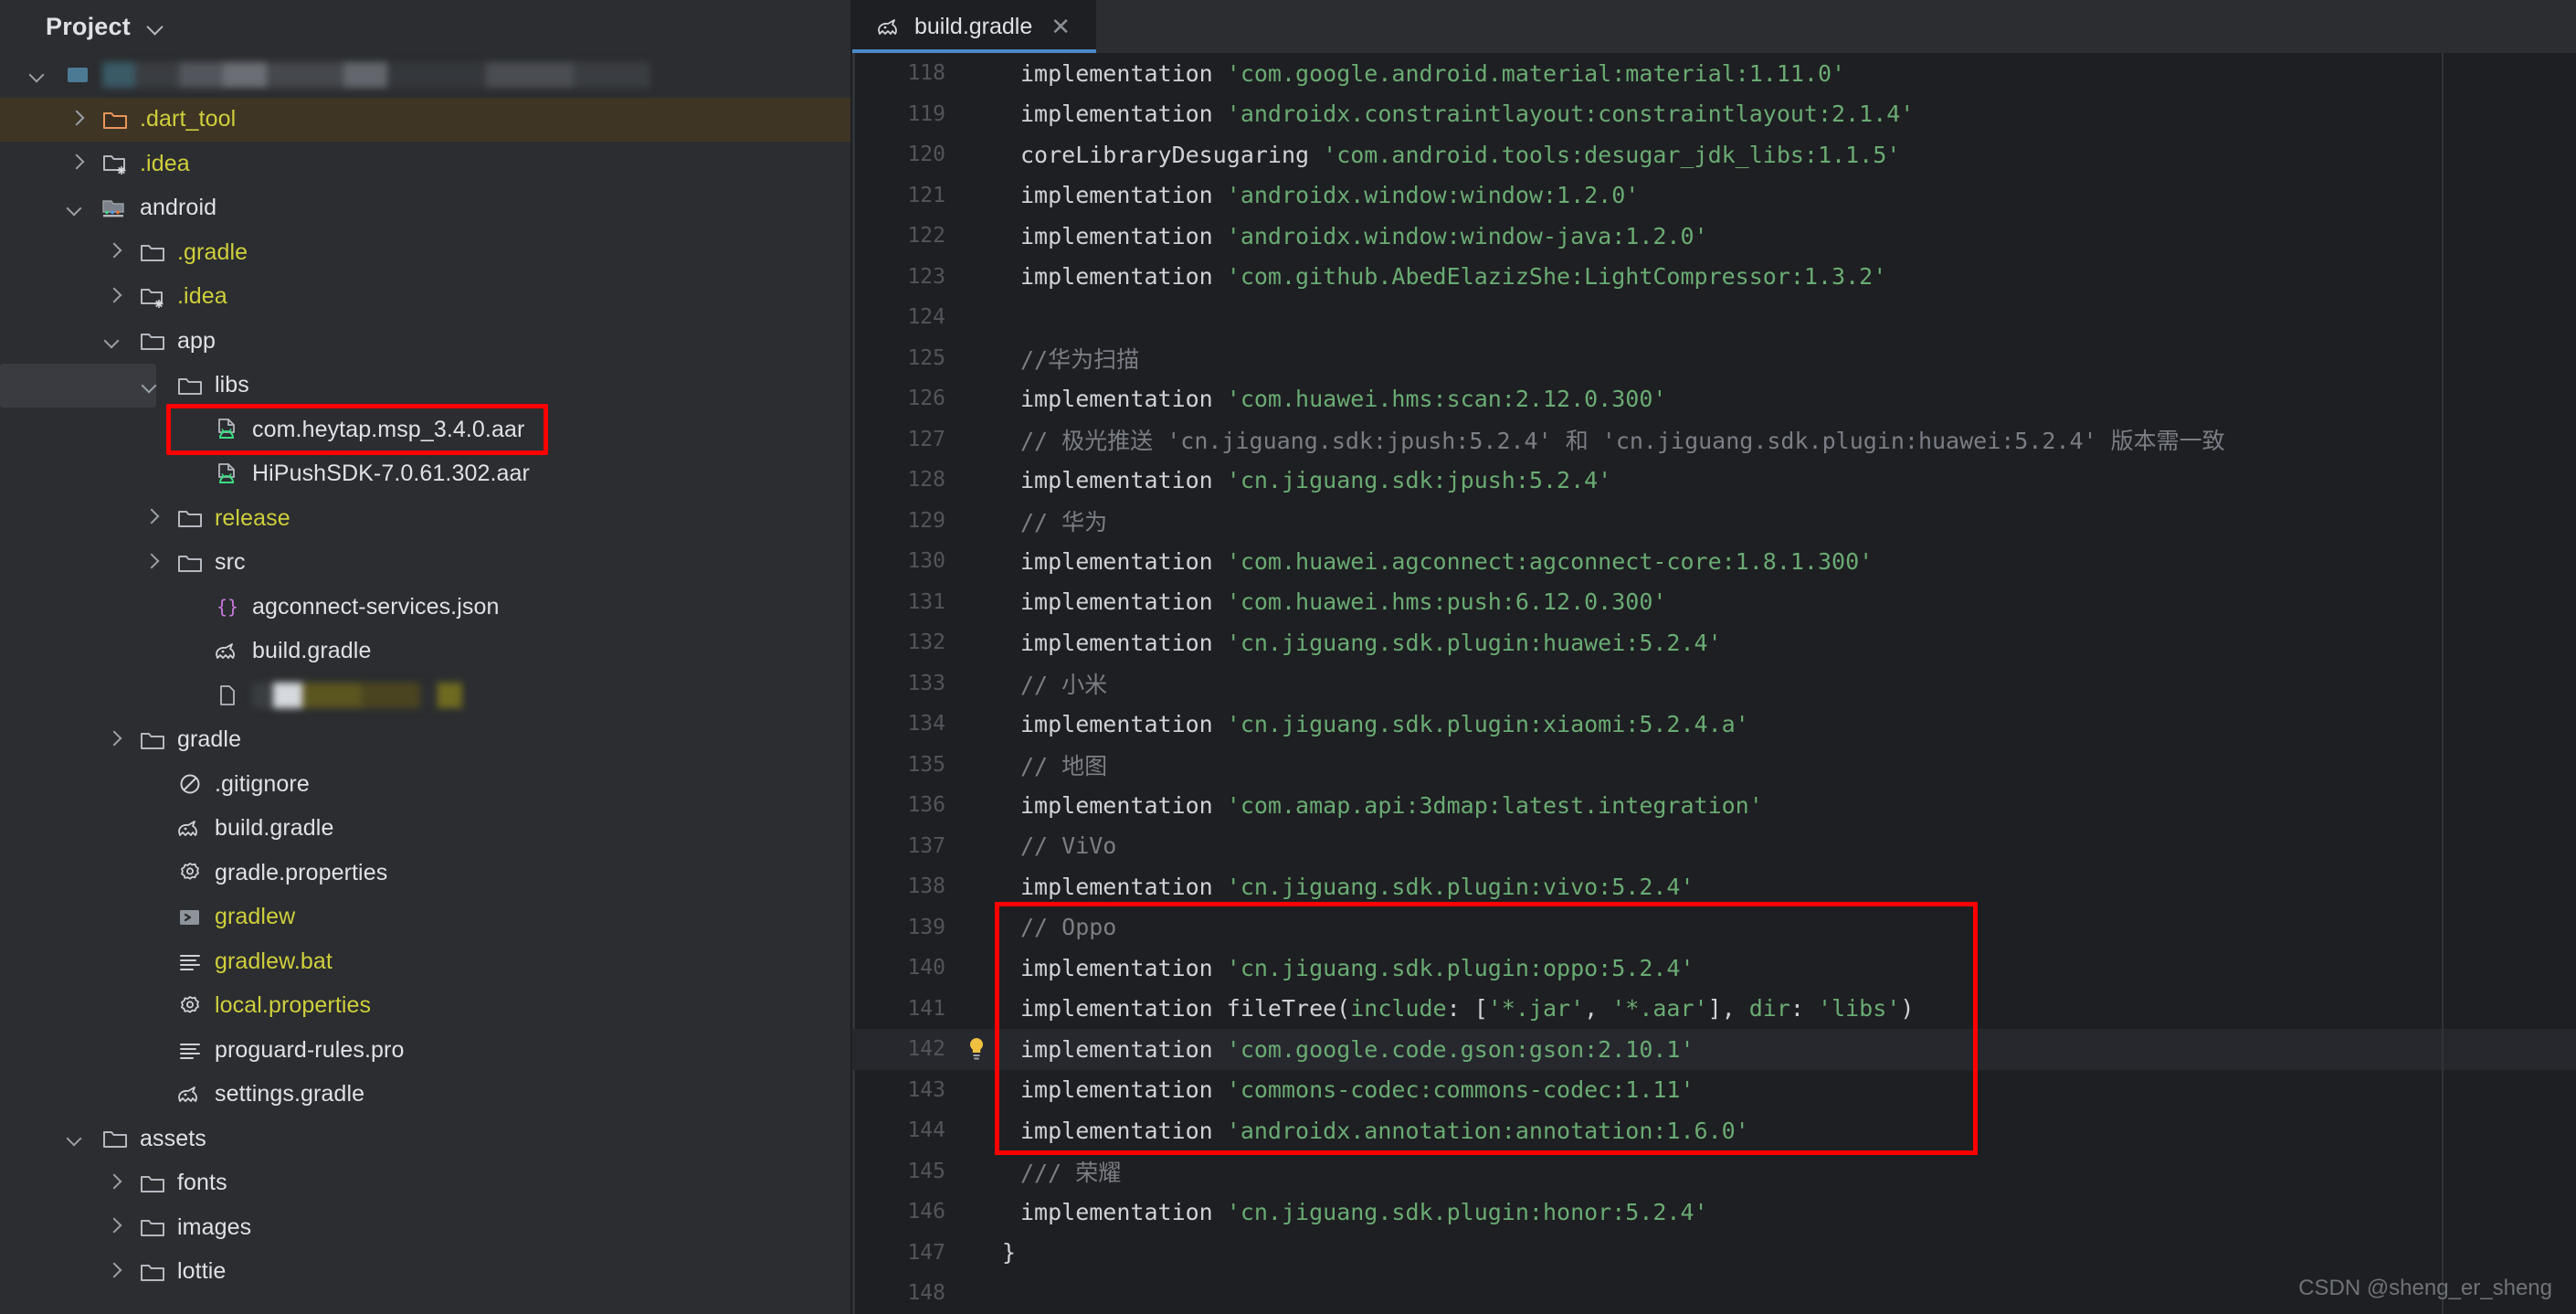  I want to click on code-line: 135 // 地图, so click(1714, 765).